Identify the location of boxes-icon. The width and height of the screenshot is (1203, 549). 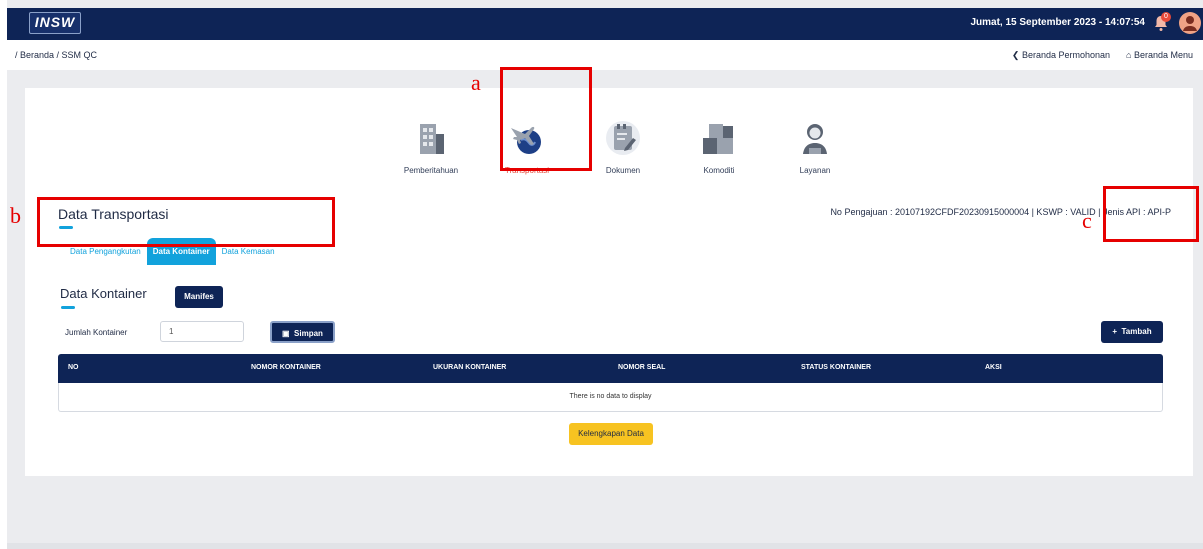
(719, 138).